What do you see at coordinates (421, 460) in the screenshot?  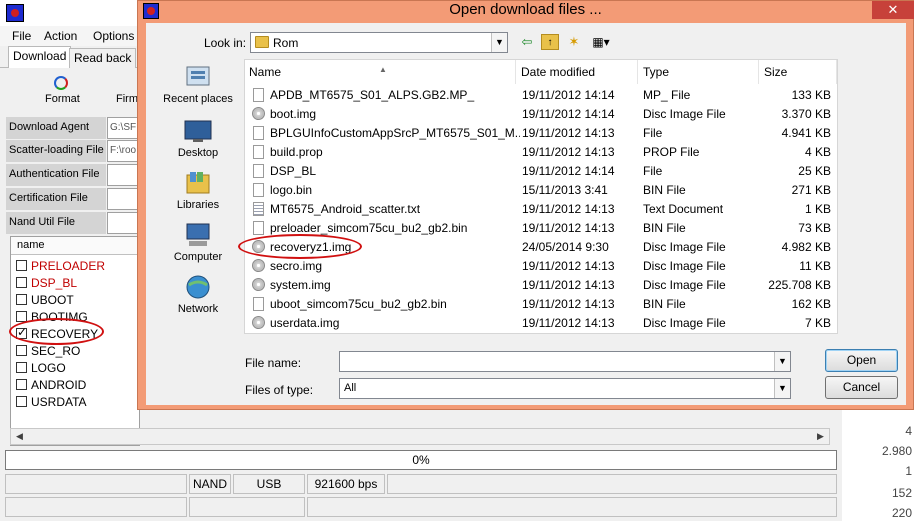 I see `progress-text: 0%` at bounding box center [421, 460].